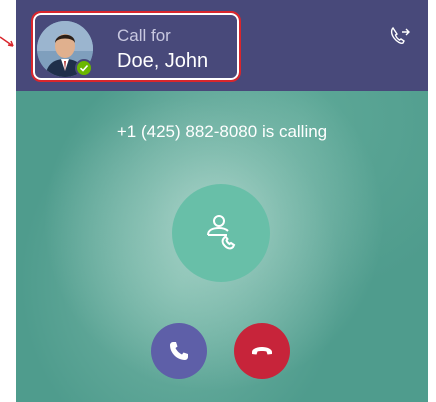 This screenshot has height=402, width=436. I want to click on hang-up-icon, so click(262, 351).